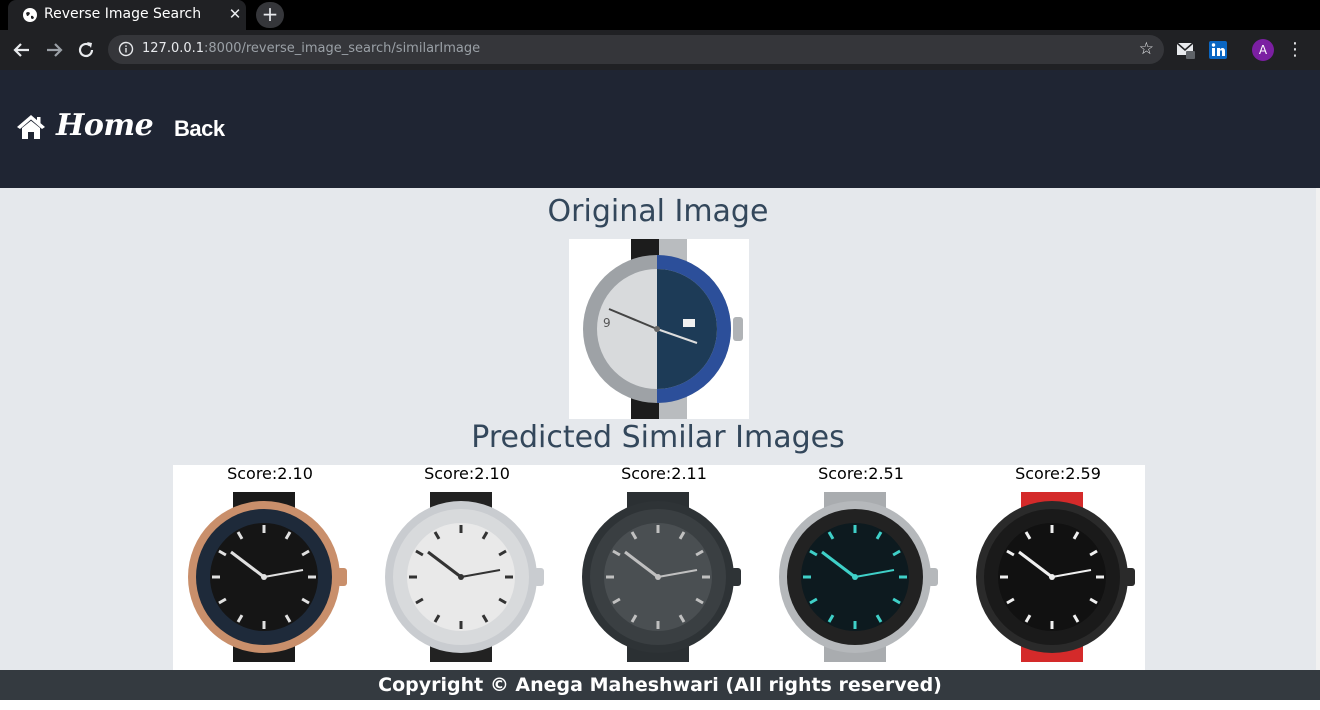 This screenshot has width=1320, height=710. Describe the element at coordinates (235, 14) in the screenshot. I see `close-tab-icon: ✕` at that location.